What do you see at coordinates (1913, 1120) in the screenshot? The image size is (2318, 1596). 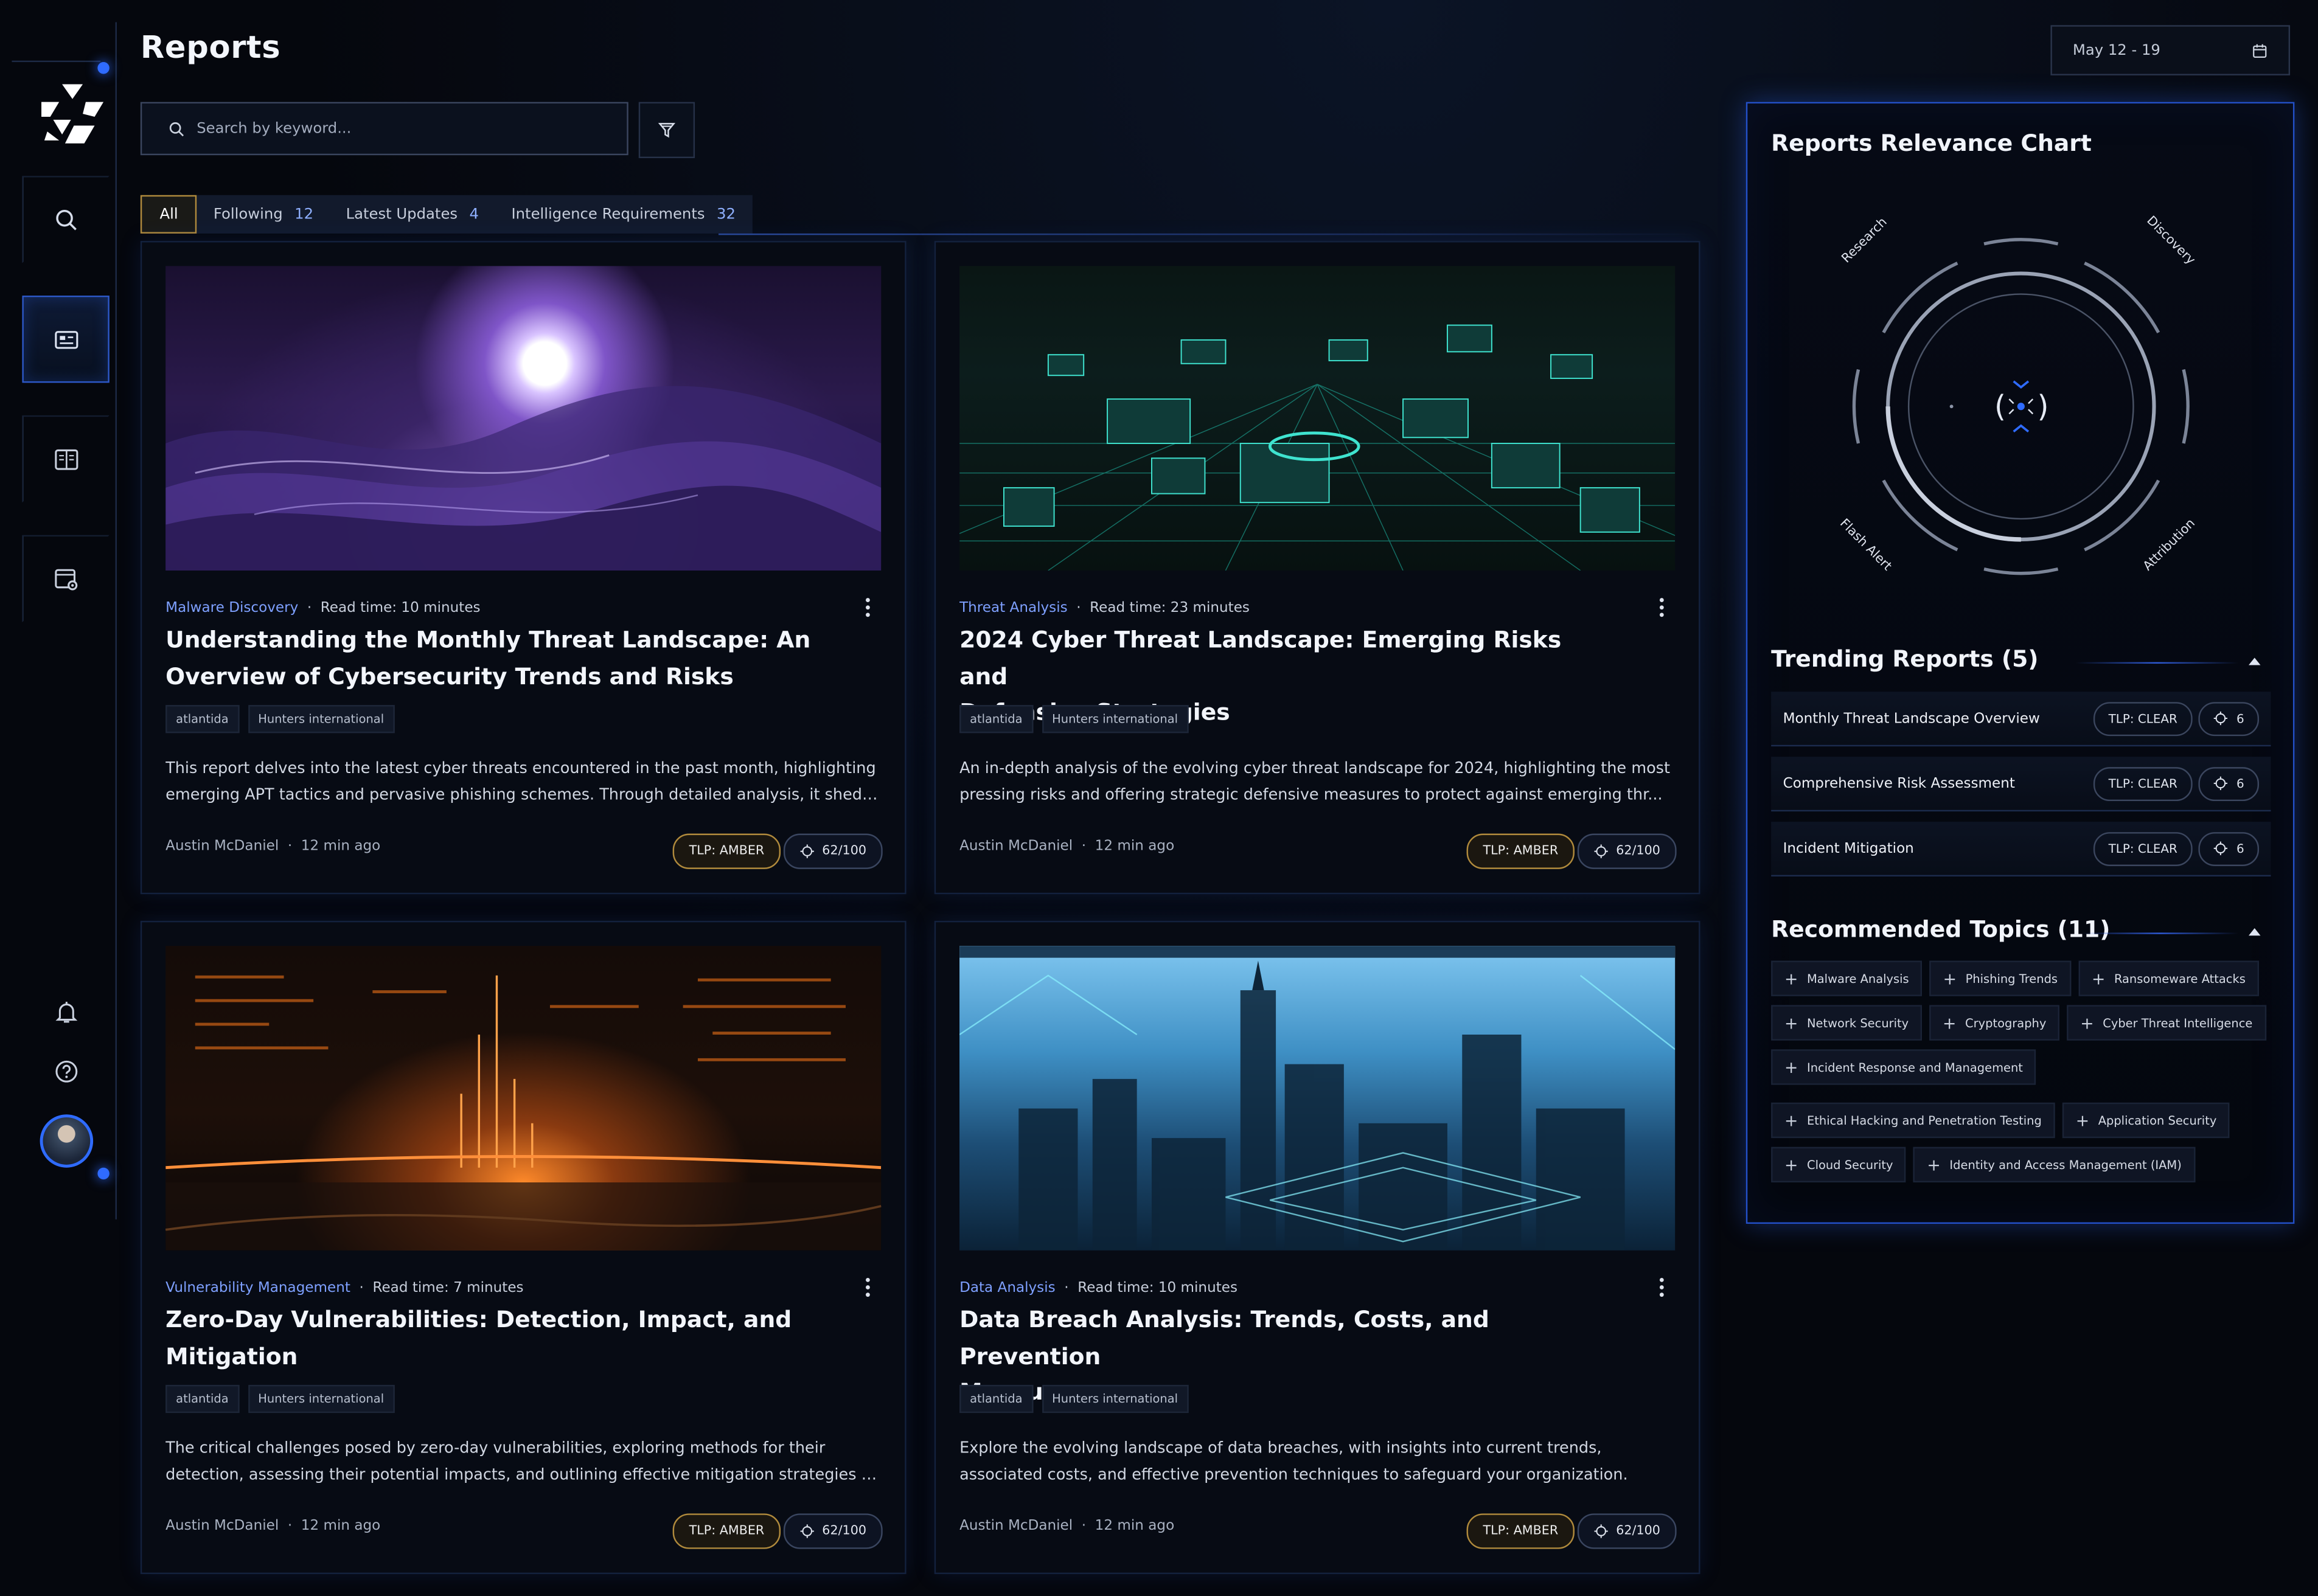 I see `topic-chip: + Ethical Hacking and Penetration Testing` at bounding box center [1913, 1120].